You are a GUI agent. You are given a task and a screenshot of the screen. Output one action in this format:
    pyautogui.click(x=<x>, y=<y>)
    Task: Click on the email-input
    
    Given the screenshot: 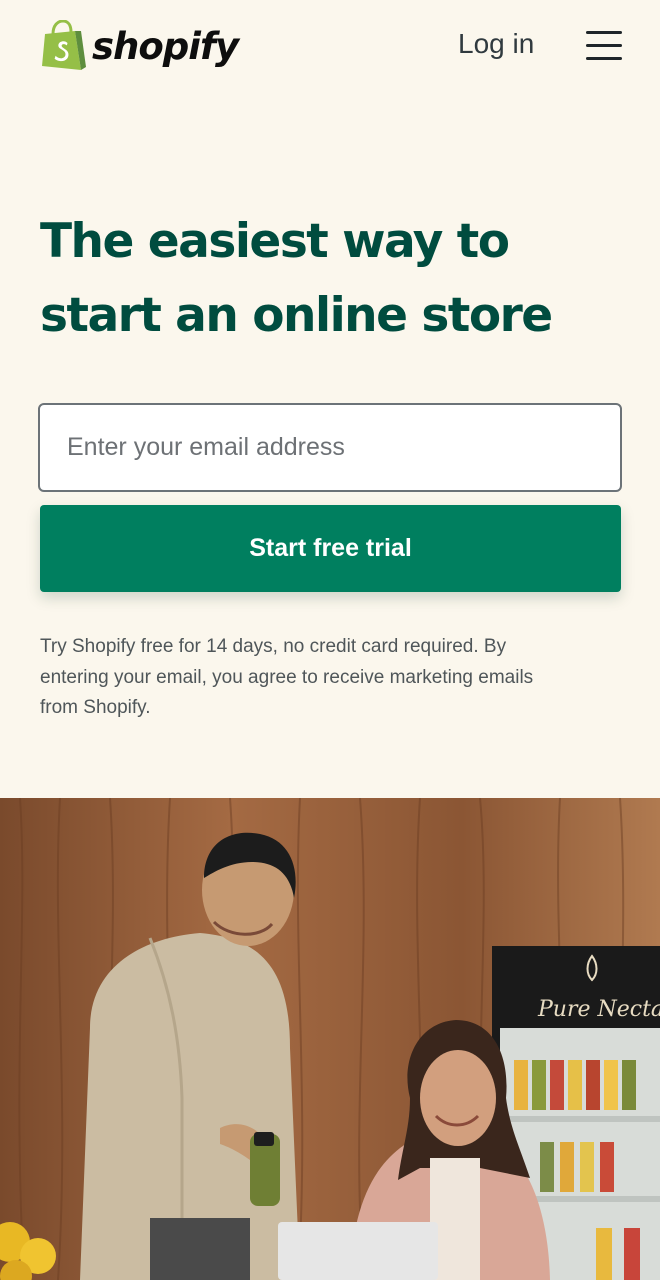 What is the action you would take?
    pyautogui.click(x=330, y=447)
    